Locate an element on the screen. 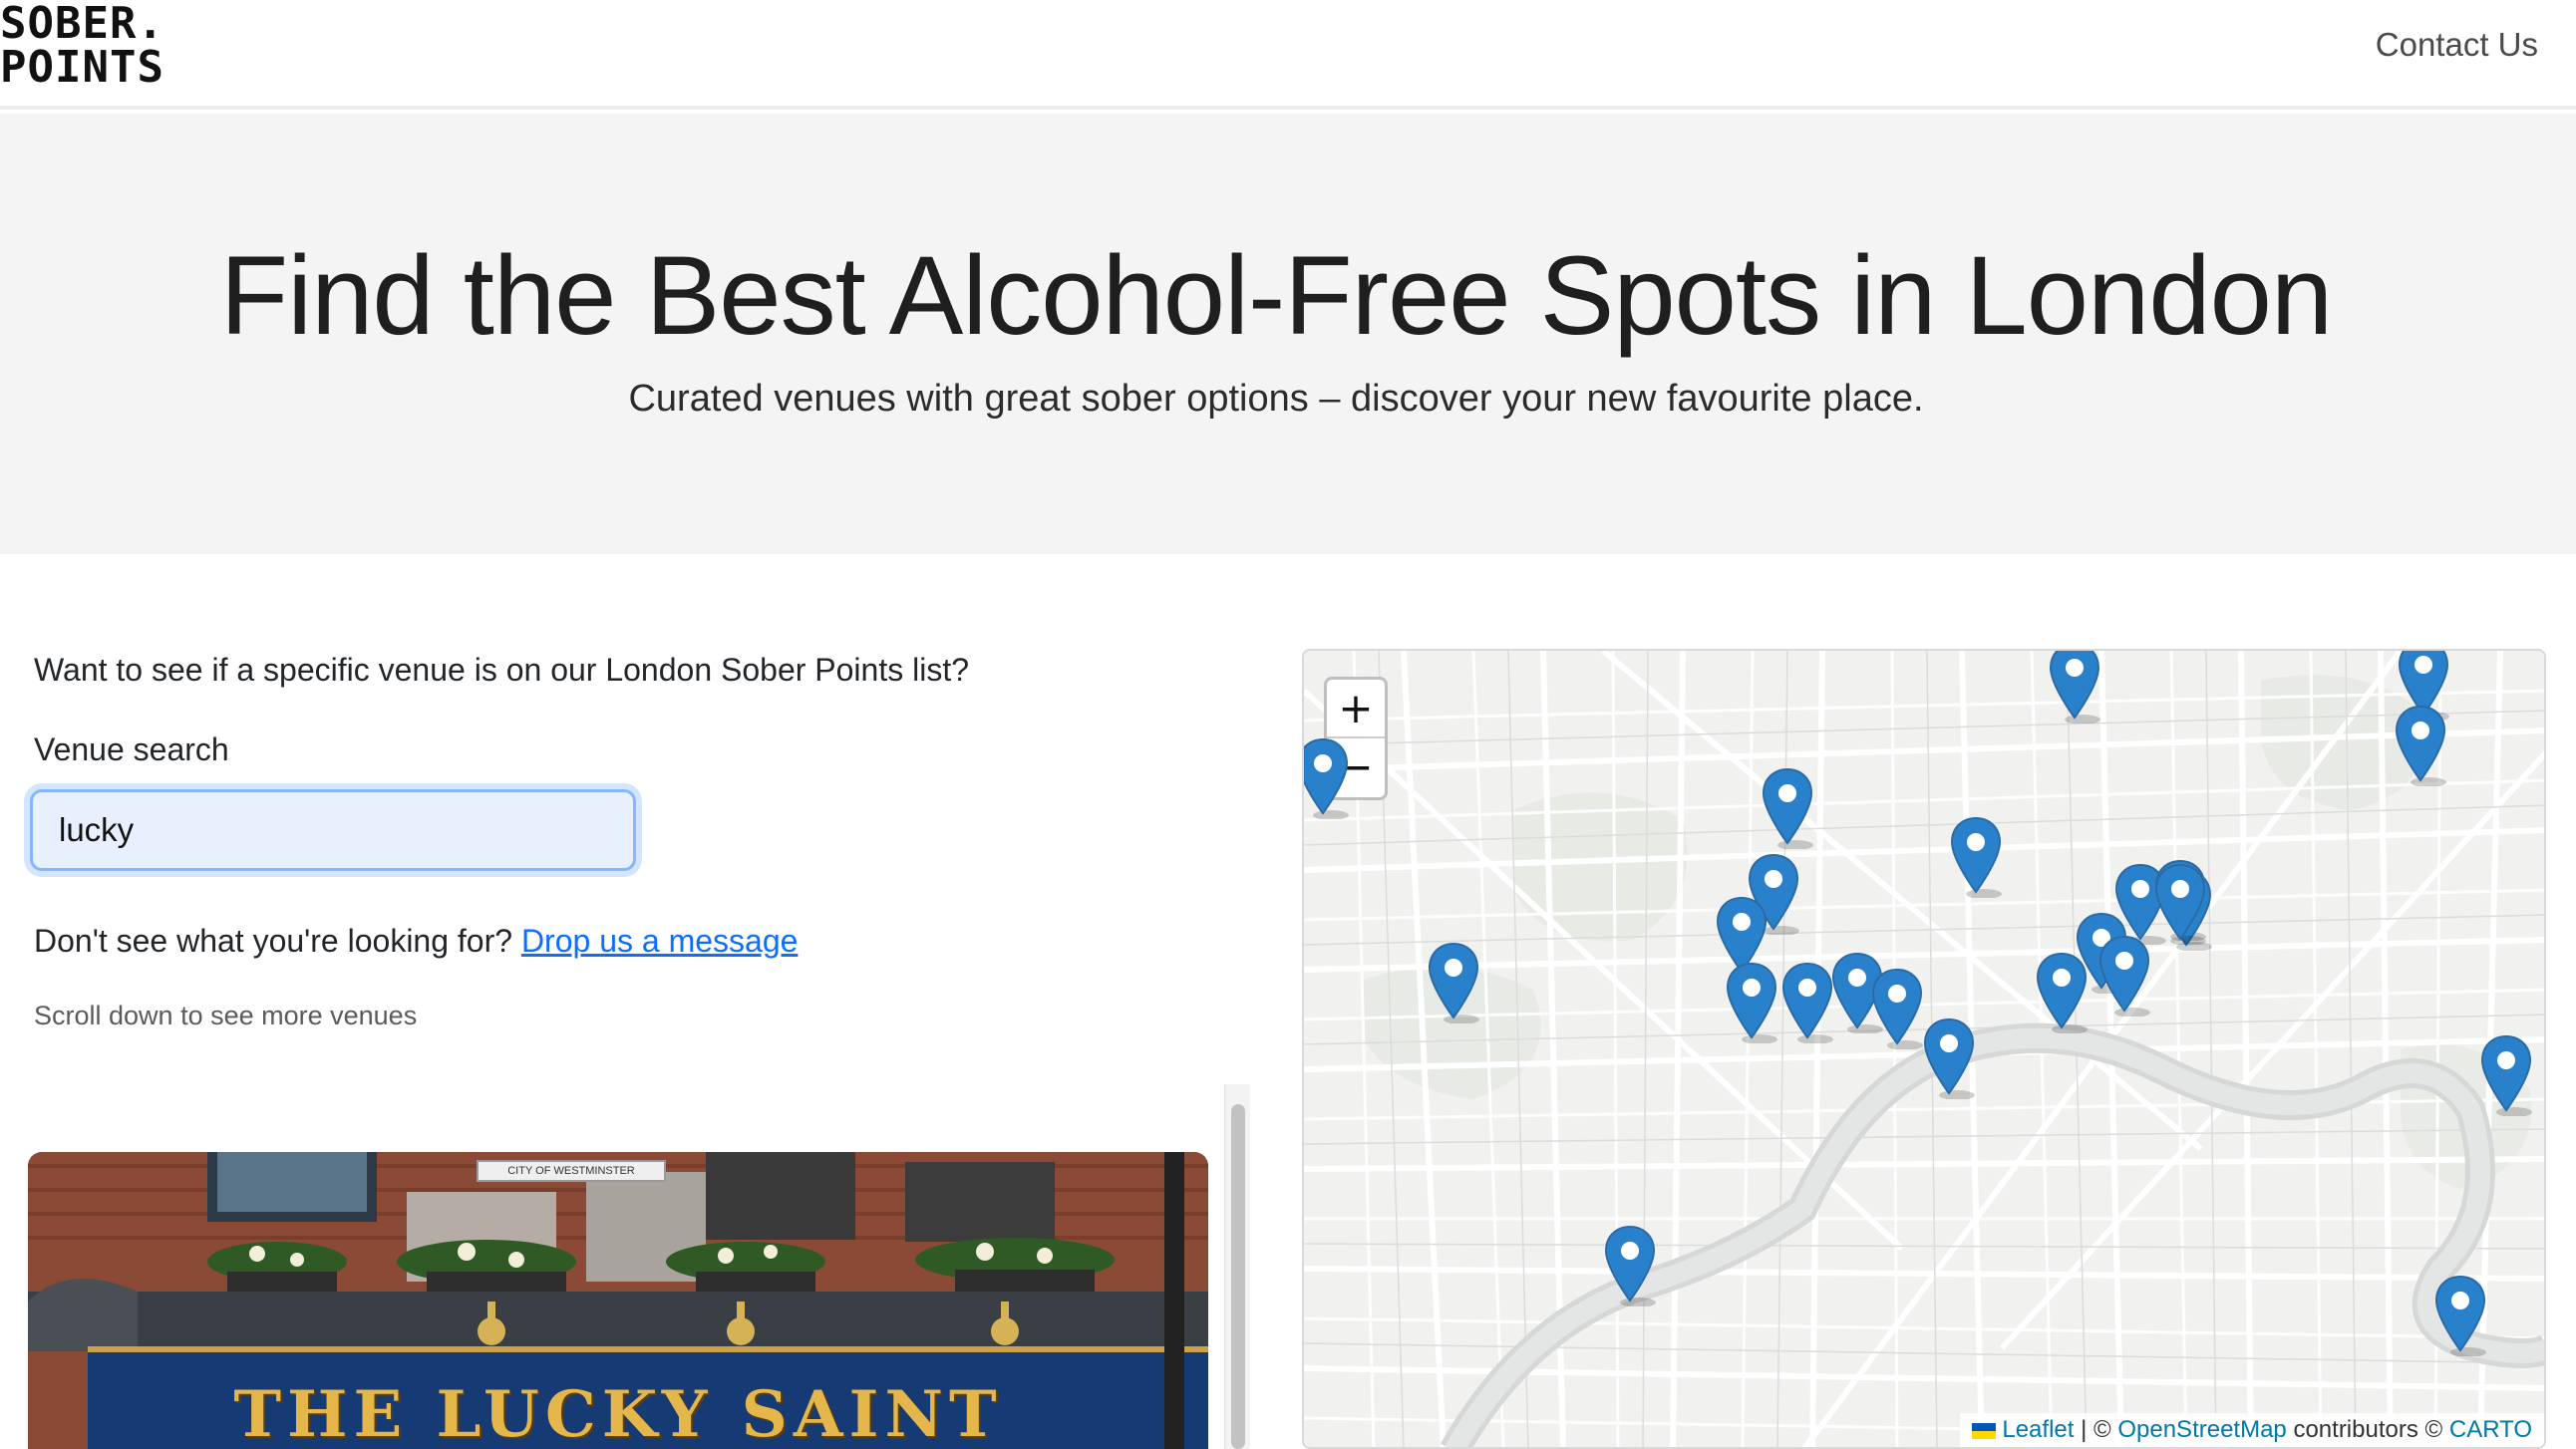 The height and width of the screenshot is (1449, 2576). site-logo: SOBER. POINTS is located at coordinates (82, 46).